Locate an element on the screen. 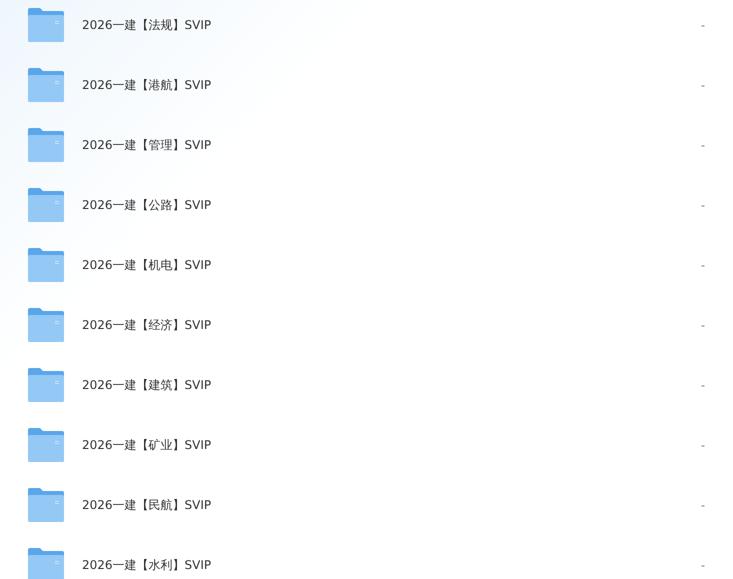 This screenshot has width=733, height=579. folder-name: 2026一建【机电】SVIP is located at coordinates (147, 265).